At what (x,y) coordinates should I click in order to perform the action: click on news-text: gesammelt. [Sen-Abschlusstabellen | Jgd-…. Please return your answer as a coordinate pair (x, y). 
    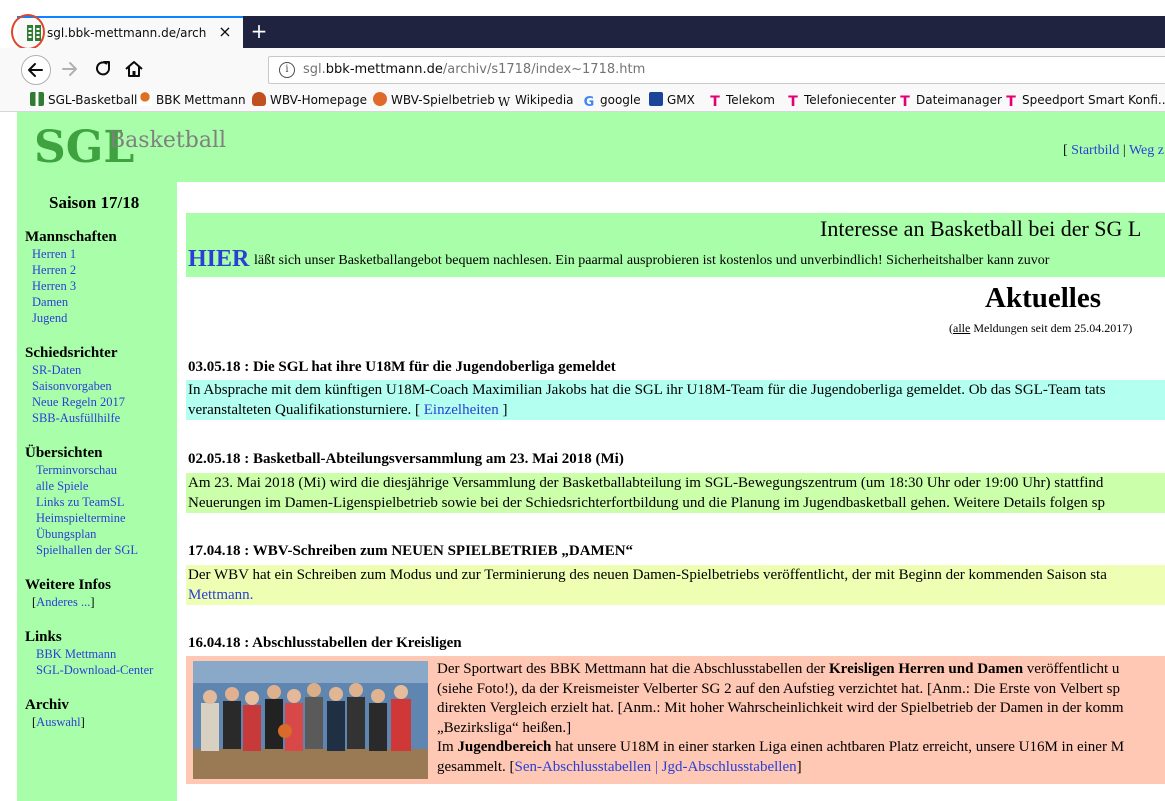
    Looking at the image, I should click on (801, 768).